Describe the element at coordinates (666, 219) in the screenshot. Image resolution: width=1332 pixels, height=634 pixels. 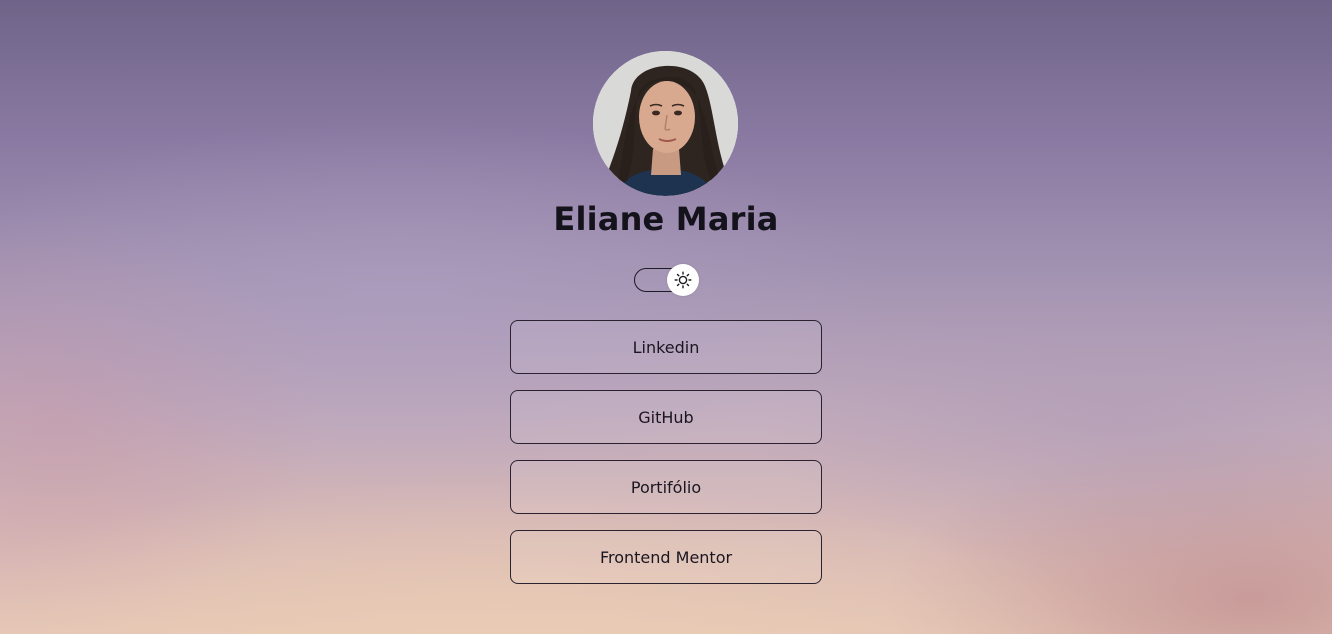
I see `profile-name: Eliane Maria` at that location.